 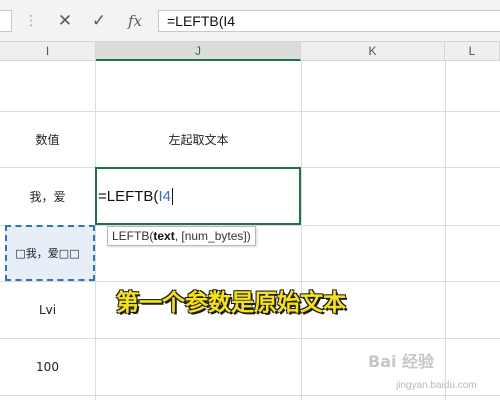 I want to click on formula-input: =LEFTB(I4, so click(x=329, y=21).